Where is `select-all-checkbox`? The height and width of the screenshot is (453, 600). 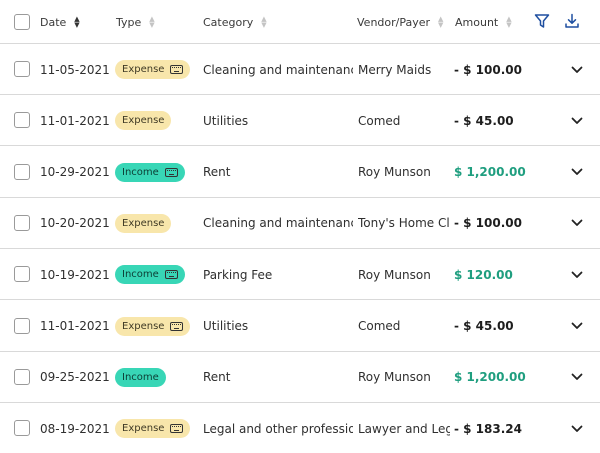 select-all-checkbox is located at coordinates (22, 22).